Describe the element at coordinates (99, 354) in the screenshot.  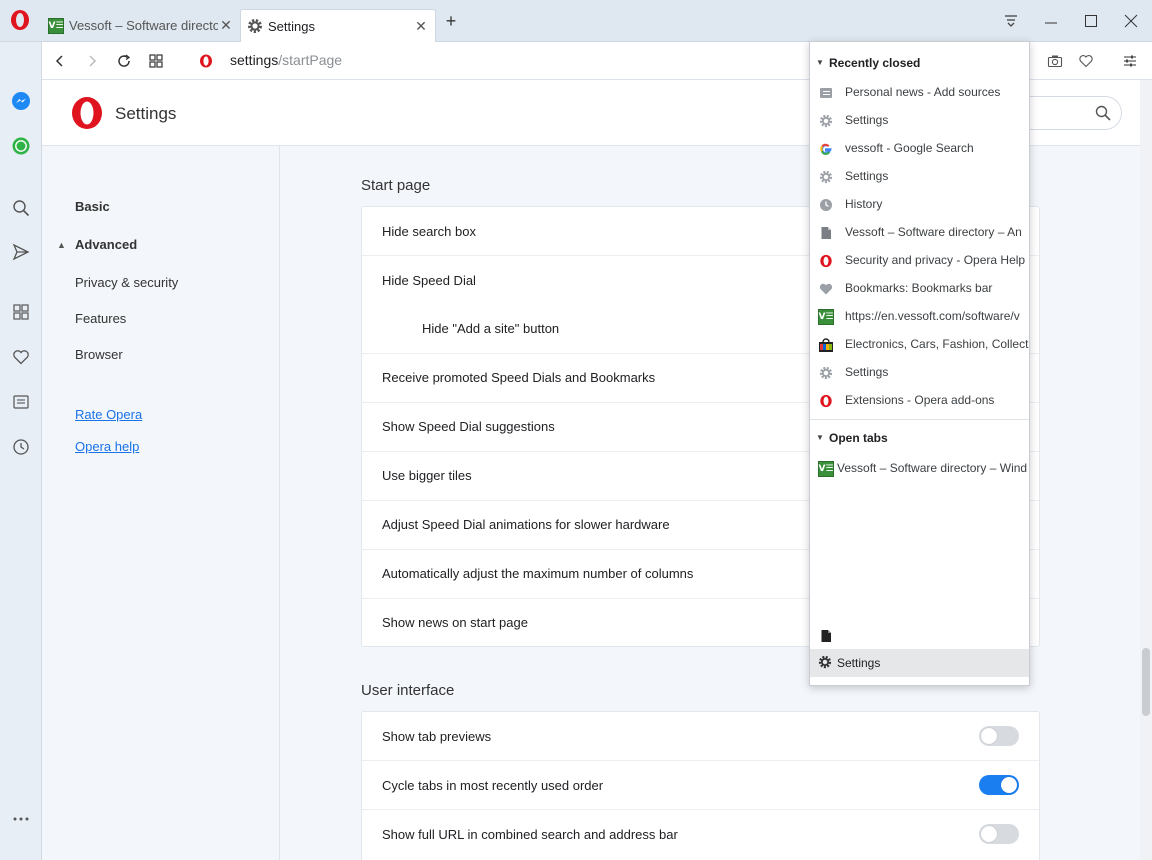
I see `nav-browser: Browser` at that location.